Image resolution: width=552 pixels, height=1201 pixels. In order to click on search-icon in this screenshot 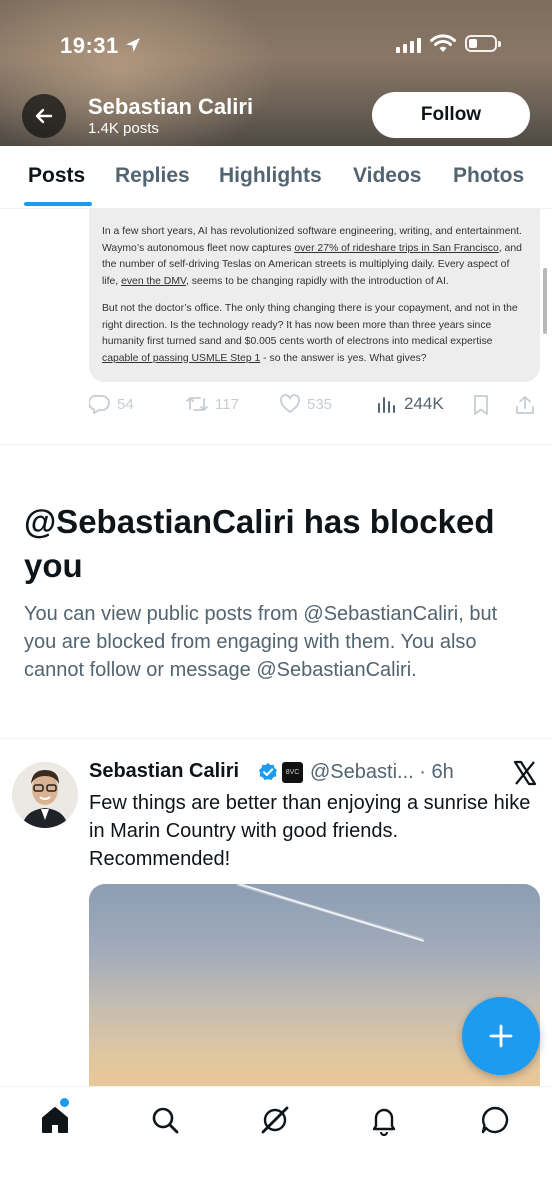, I will do `click(165, 1120)`.